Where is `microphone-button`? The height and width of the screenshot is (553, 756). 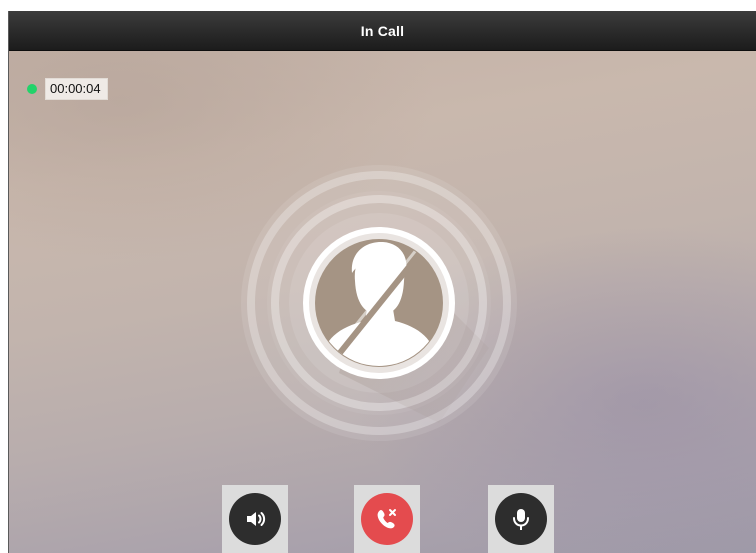 microphone-button is located at coordinates (521, 519).